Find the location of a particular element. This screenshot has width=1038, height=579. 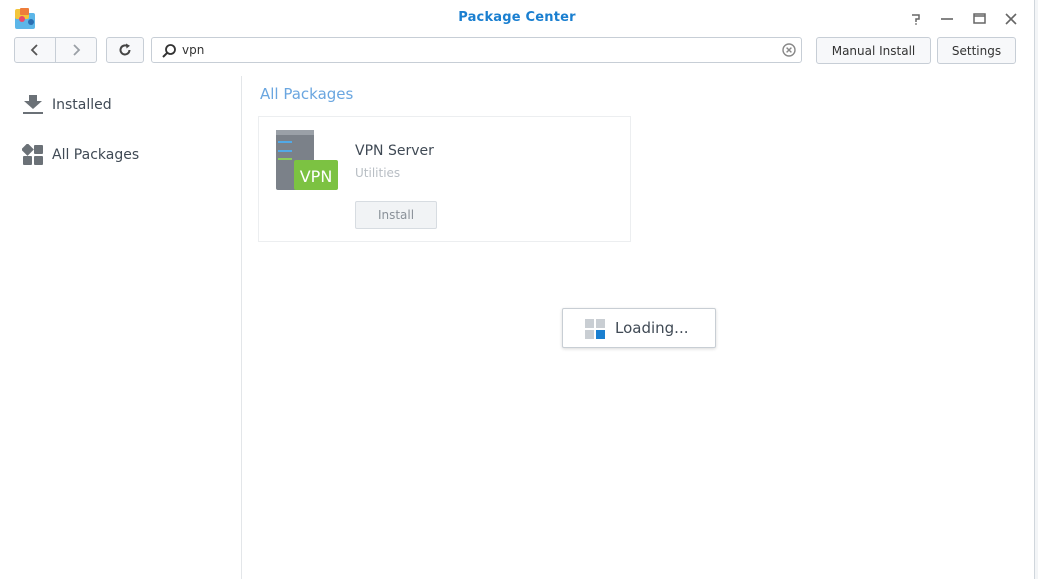

sidebar-item-all-packages: All Packages is located at coordinates (80, 155).